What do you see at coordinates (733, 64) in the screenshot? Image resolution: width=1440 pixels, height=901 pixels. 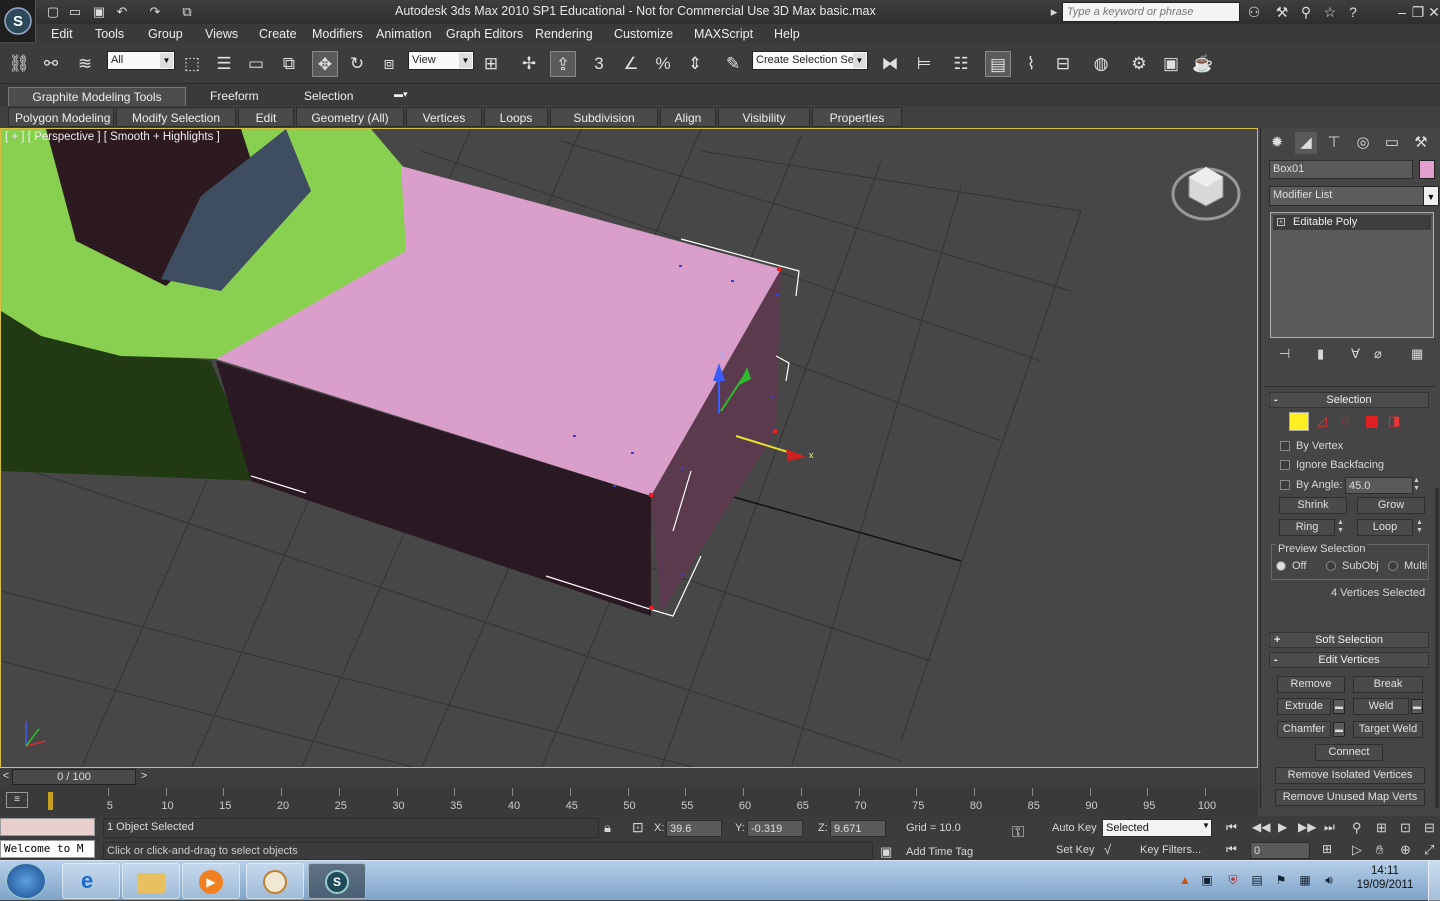 I see `edit-named-selection-icon: ✎` at bounding box center [733, 64].